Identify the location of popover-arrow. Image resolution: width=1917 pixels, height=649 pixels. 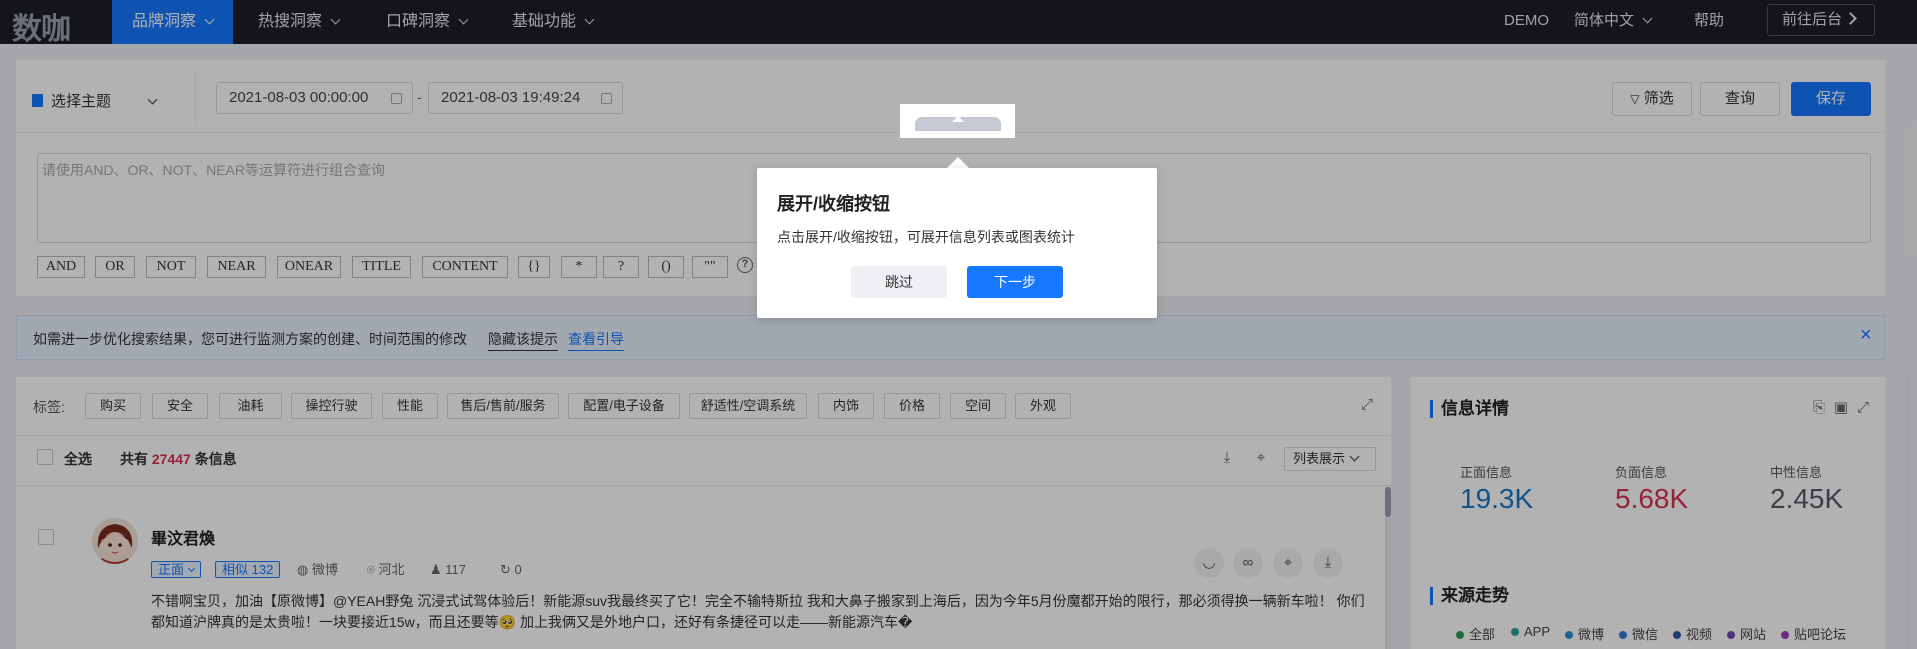
(958, 162).